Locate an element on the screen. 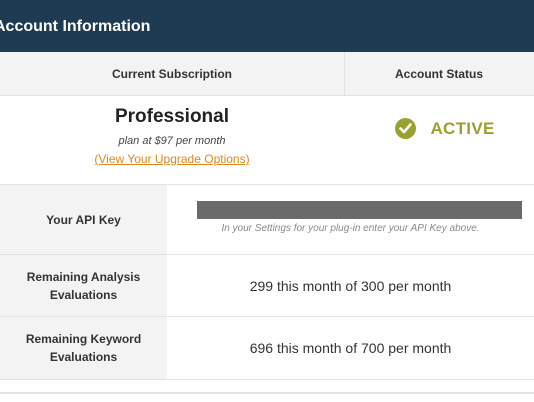  panel-bottom-border is located at coordinates (267, 393).